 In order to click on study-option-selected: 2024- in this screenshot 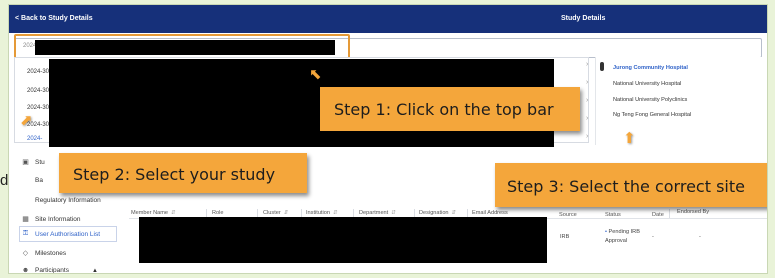, I will do `click(34, 139)`.